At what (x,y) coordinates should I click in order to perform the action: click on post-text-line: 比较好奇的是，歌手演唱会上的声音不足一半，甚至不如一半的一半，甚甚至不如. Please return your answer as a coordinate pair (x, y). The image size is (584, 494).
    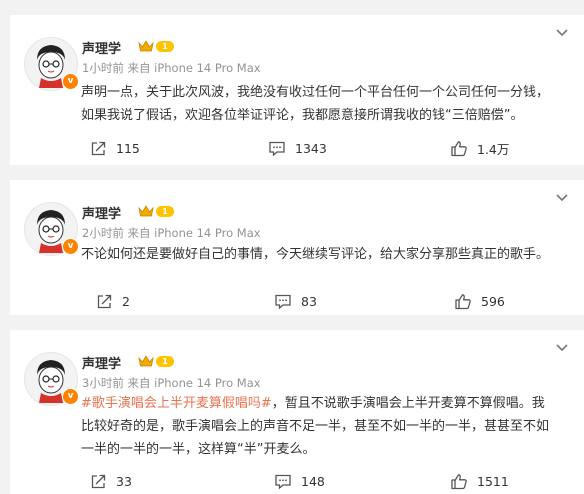
    Looking at the image, I should click on (315, 426).